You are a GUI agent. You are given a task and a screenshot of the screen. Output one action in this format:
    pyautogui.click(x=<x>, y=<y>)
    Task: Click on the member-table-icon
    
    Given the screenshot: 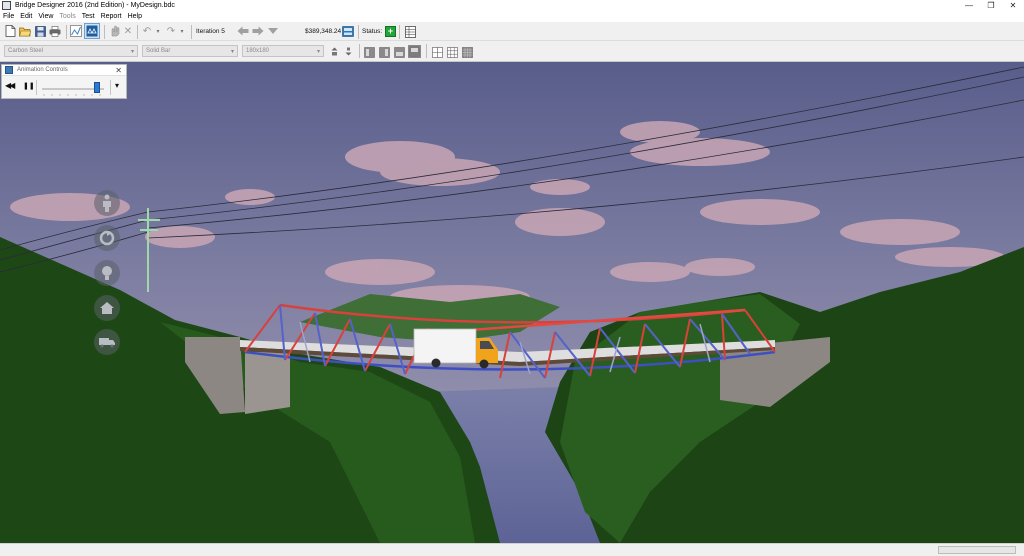 What is the action you would take?
    pyautogui.click(x=410, y=31)
    